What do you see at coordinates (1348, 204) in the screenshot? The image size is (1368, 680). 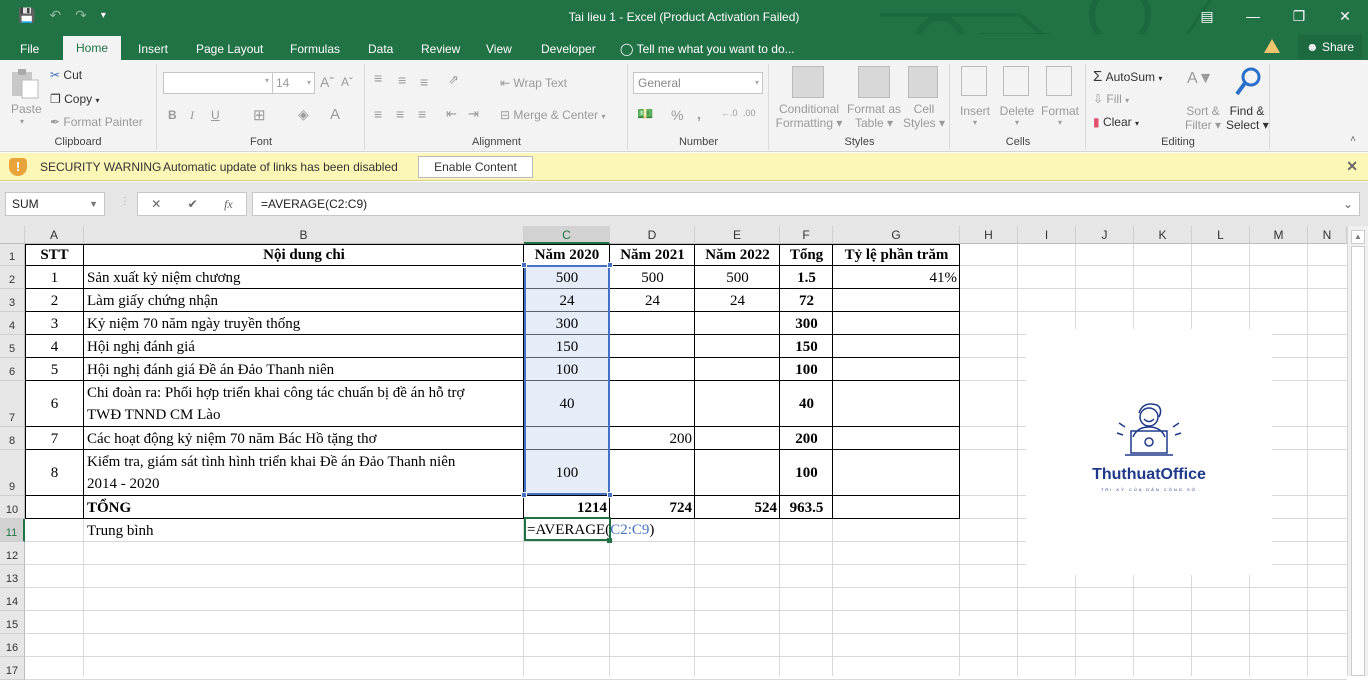 I see `expand-formula-icon: ⌄` at bounding box center [1348, 204].